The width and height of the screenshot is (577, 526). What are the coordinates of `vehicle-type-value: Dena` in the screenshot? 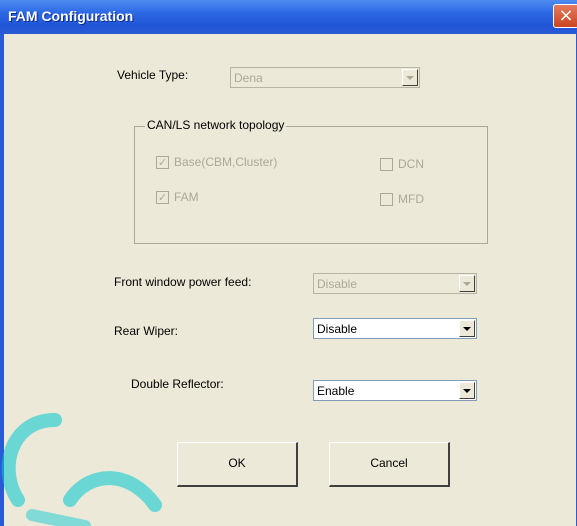 It's located at (248, 78).